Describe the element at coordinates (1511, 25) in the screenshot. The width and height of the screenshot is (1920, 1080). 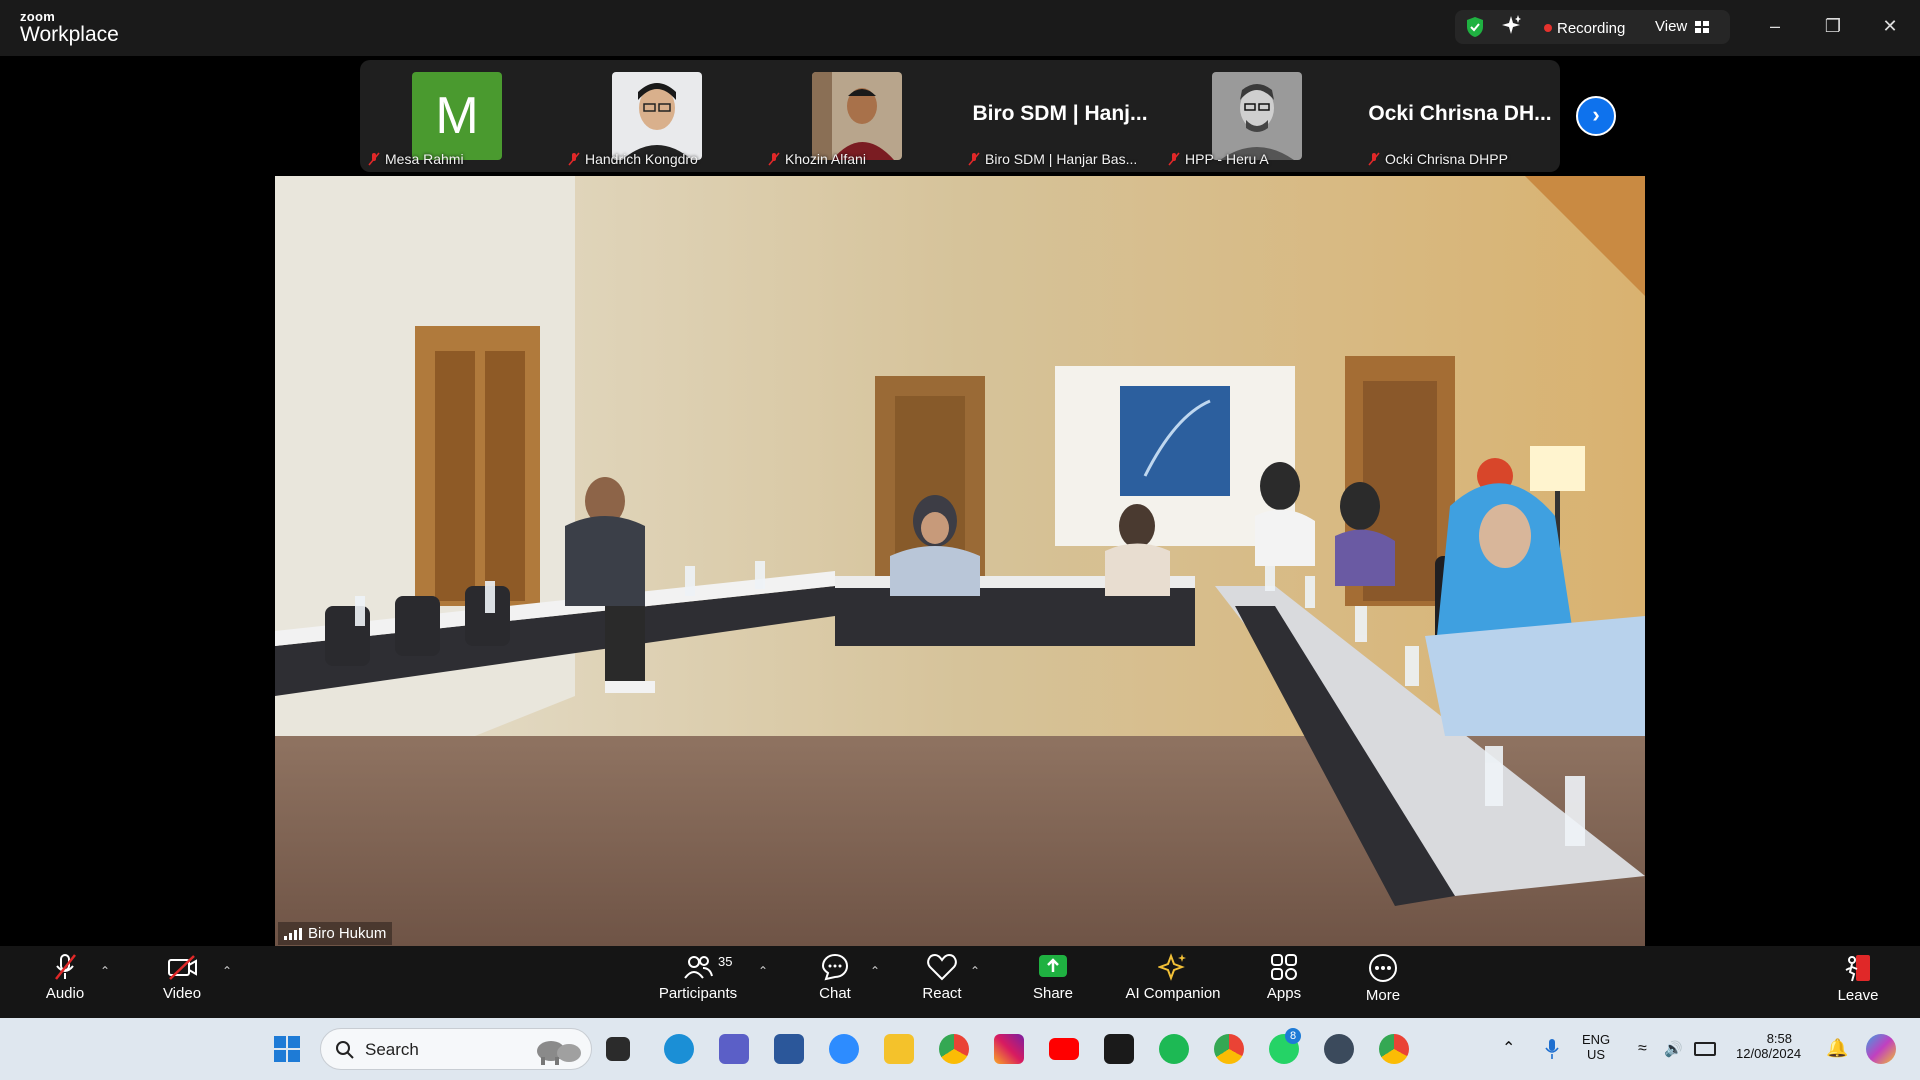
I see `ai-sparkle-icon` at that location.